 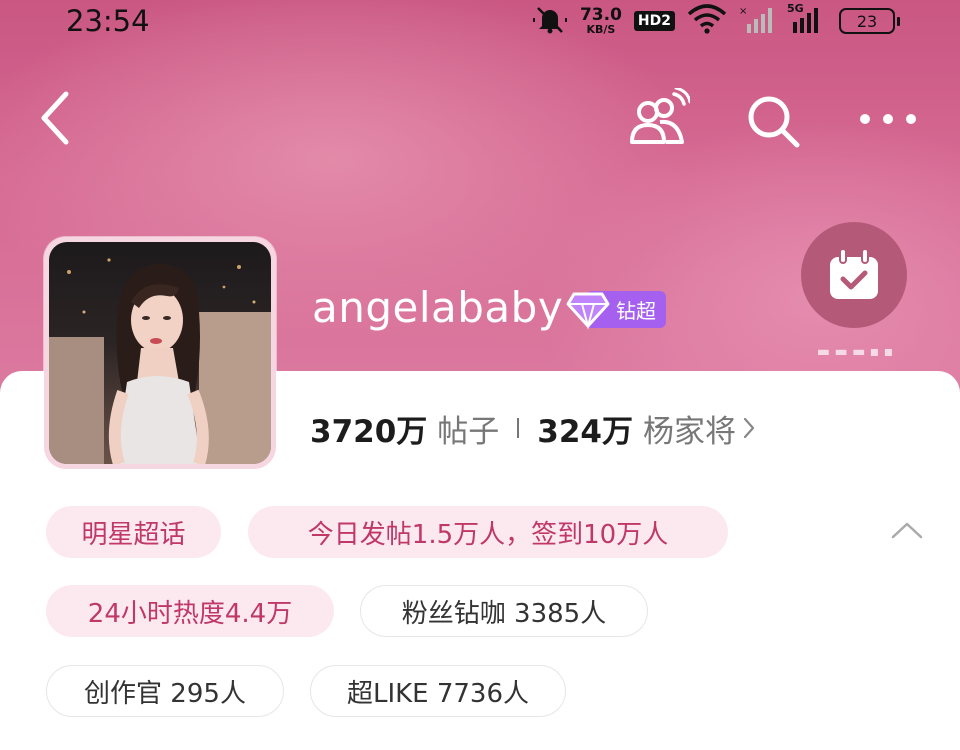 I want to click on chevron-up-icon, so click(x=907, y=530).